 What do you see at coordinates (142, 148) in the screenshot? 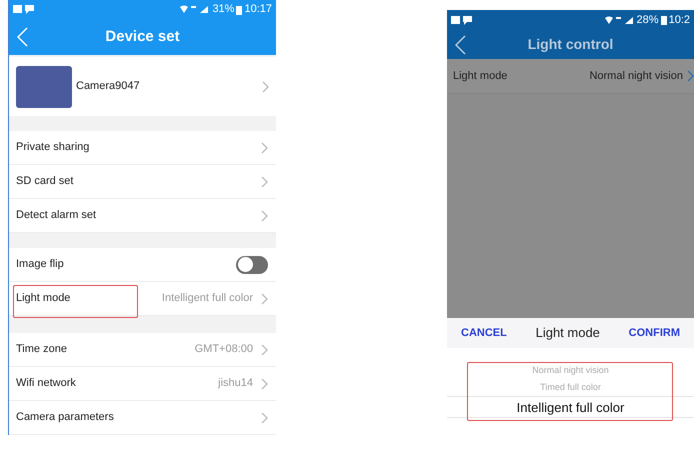
I see `settings-row: Private sharing` at bounding box center [142, 148].